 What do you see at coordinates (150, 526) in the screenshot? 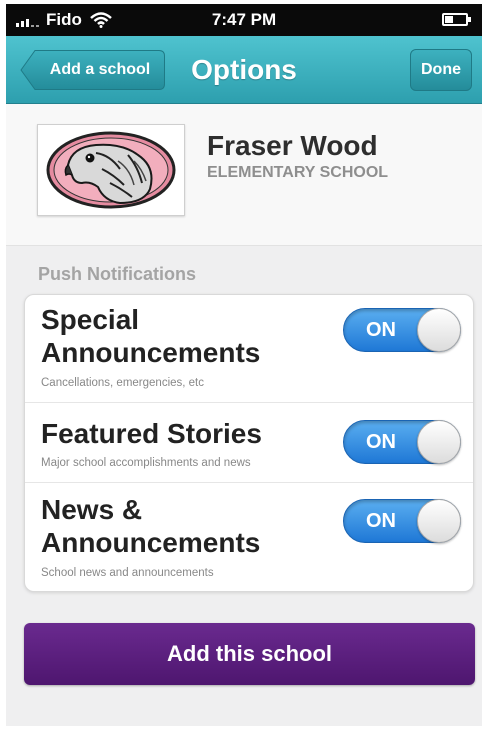
I see `notification-title: News & Announcements` at bounding box center [150, 526].